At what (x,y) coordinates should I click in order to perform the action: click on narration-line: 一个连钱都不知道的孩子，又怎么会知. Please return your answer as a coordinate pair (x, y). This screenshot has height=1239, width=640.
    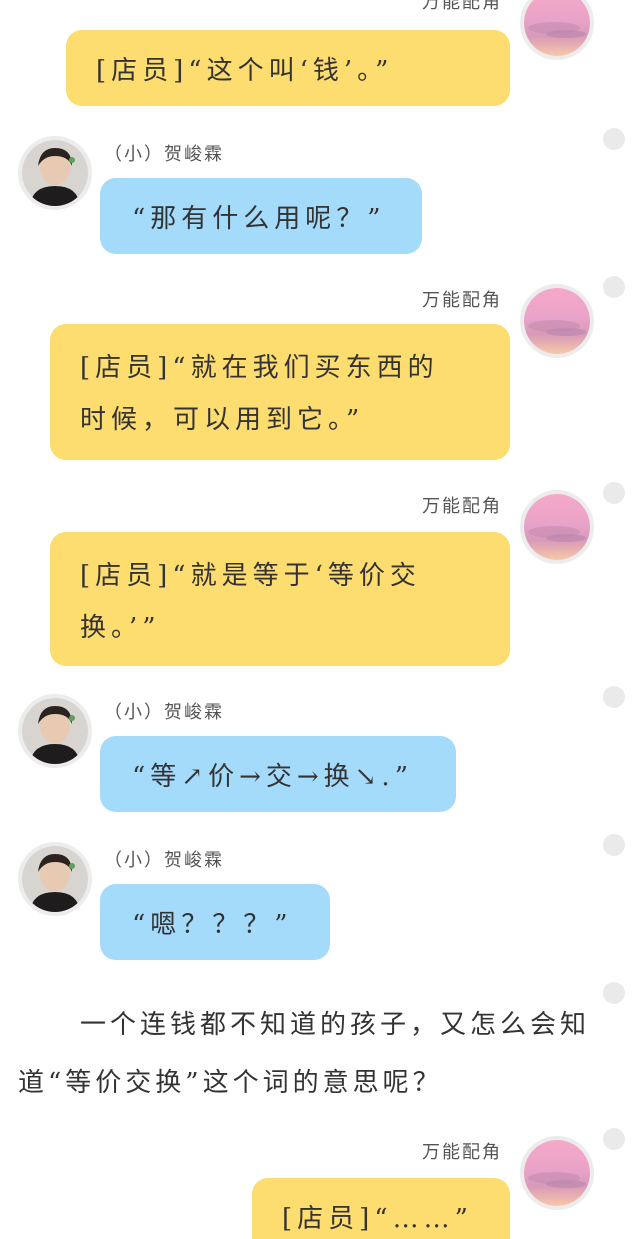
    Looking at the image, I should click on (335, 1025).